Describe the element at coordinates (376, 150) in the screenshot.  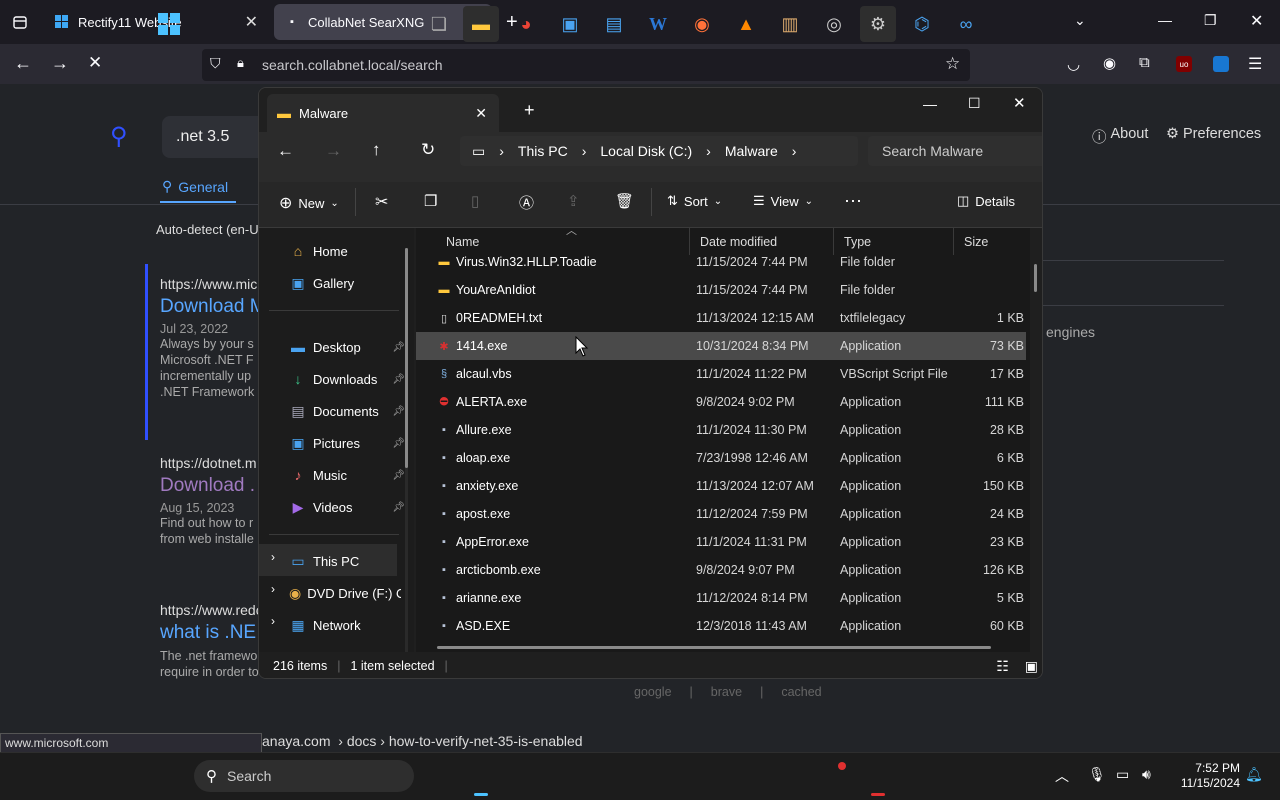
I see `up-icon: ↑` at that location.